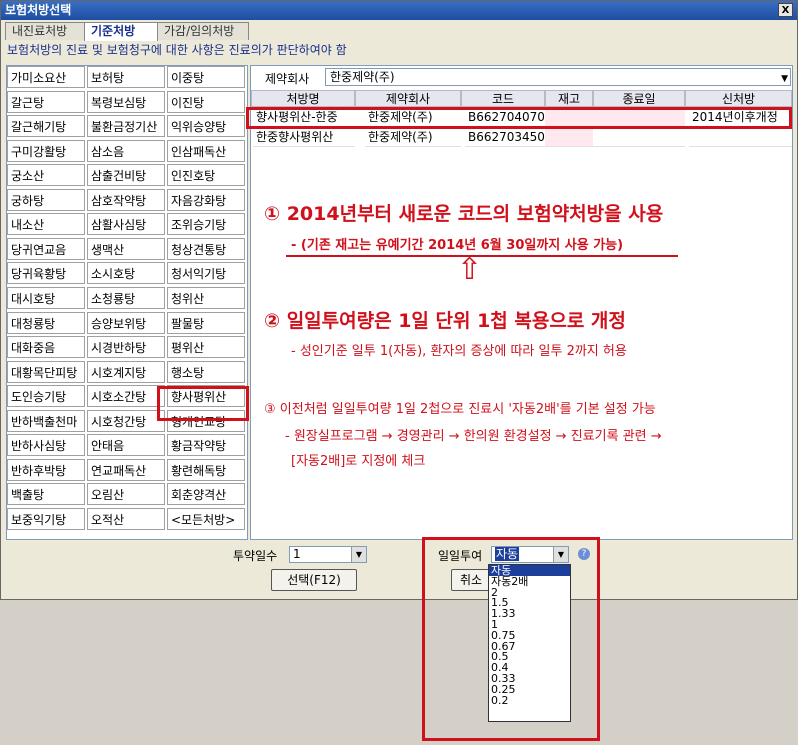 The height and width of the screenshot is (745, 798). Describe the element at coordinates (46, 199) in the screenshot. I see `prescription-item: 궁하탕` at that location.